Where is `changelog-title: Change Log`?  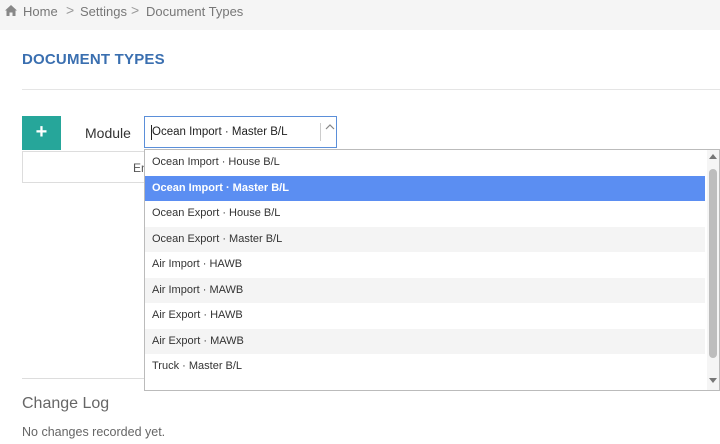
changelog-title: Change Log is located at coordinates (66, 403).